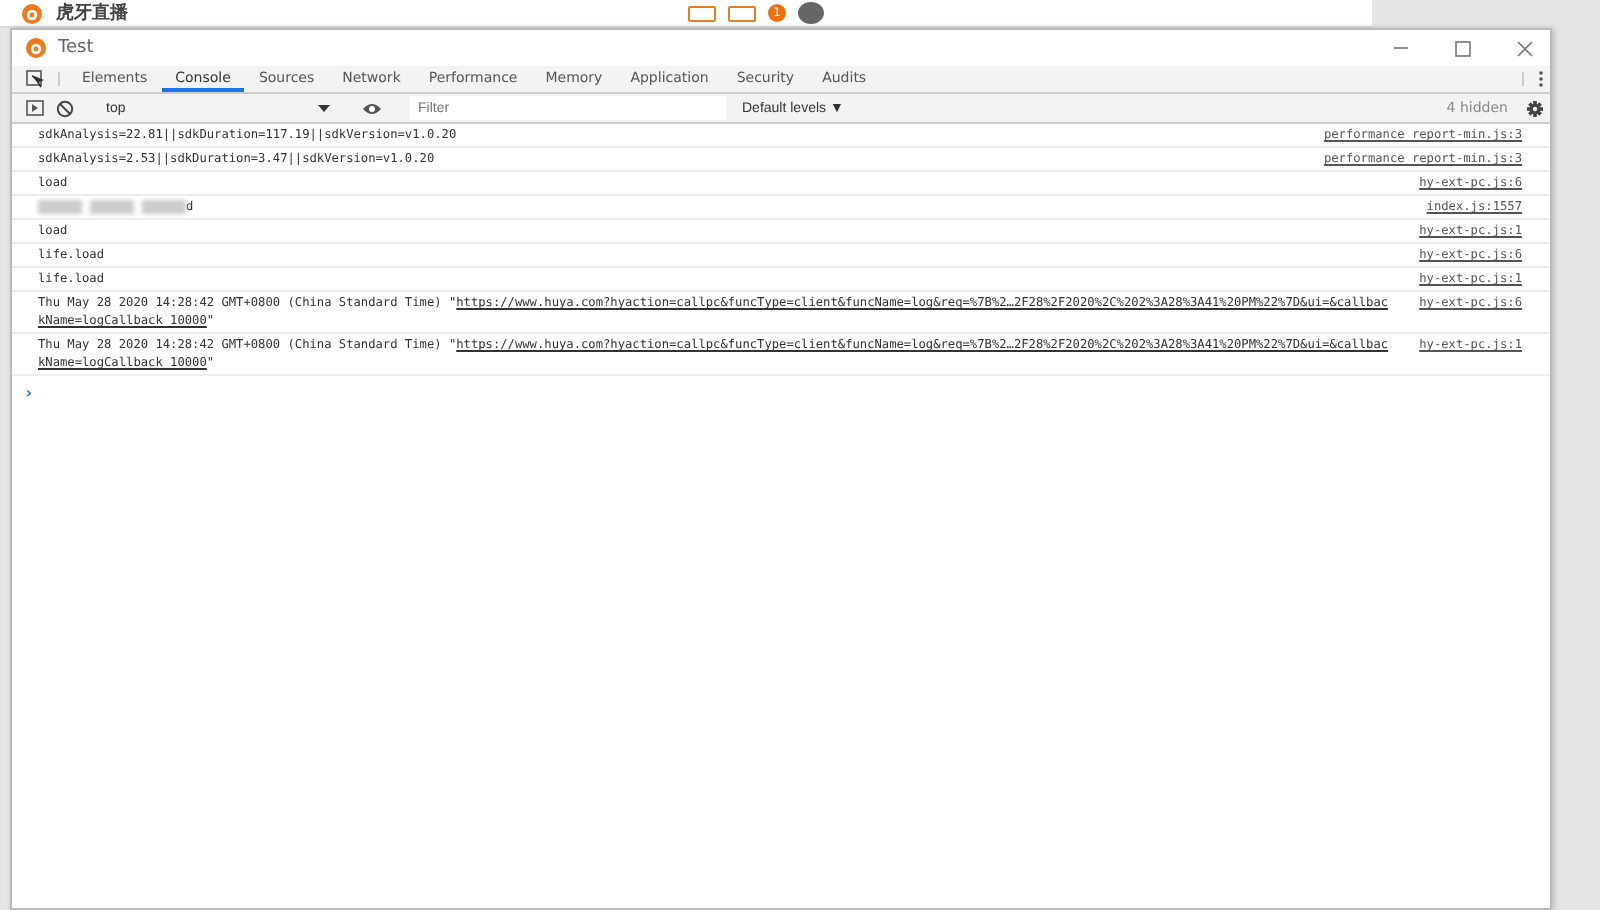 This screenshot has width=1600, height=910. What do you see at coordinates (781, 393) in the screenshot?
I see `prompt-caret: ›` at bounding box center [781, 393].